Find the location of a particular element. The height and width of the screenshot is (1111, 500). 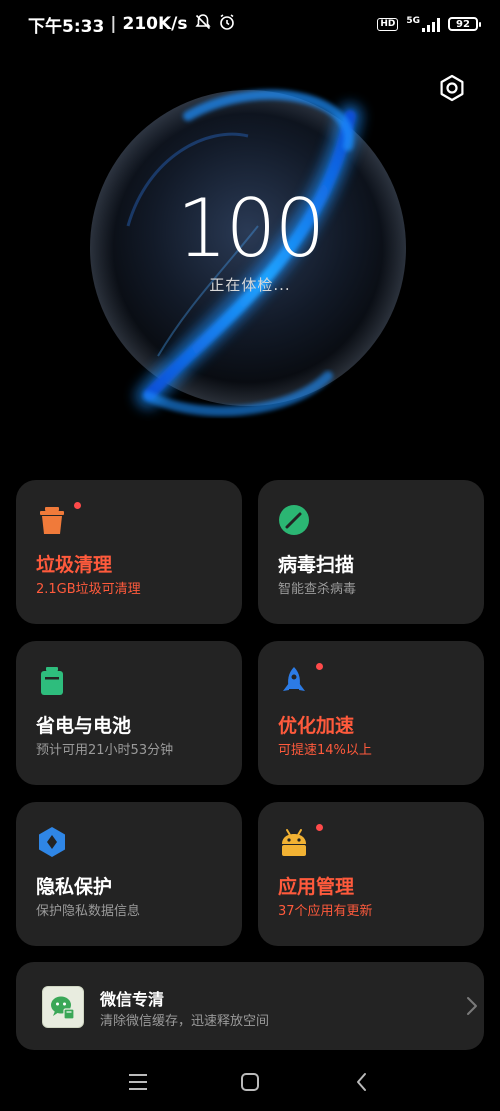

card-title: 病毒扫描 is located at coordinates (316, 565).